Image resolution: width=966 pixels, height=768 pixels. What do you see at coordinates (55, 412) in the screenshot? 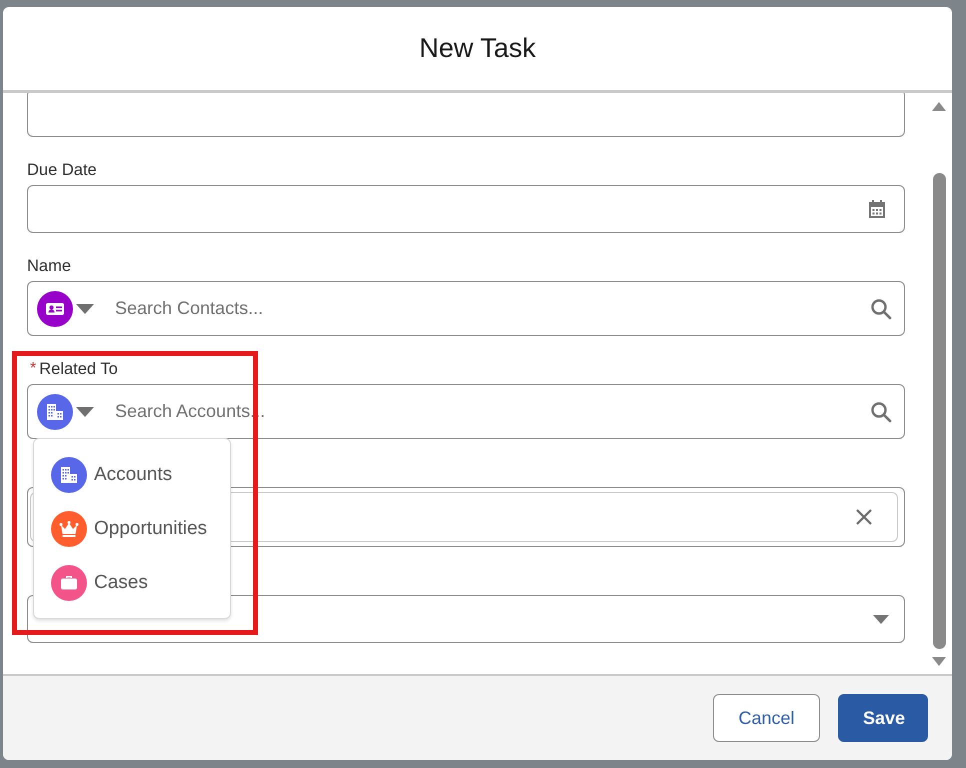
I see `building-icon` at bounding box center [55, 412].